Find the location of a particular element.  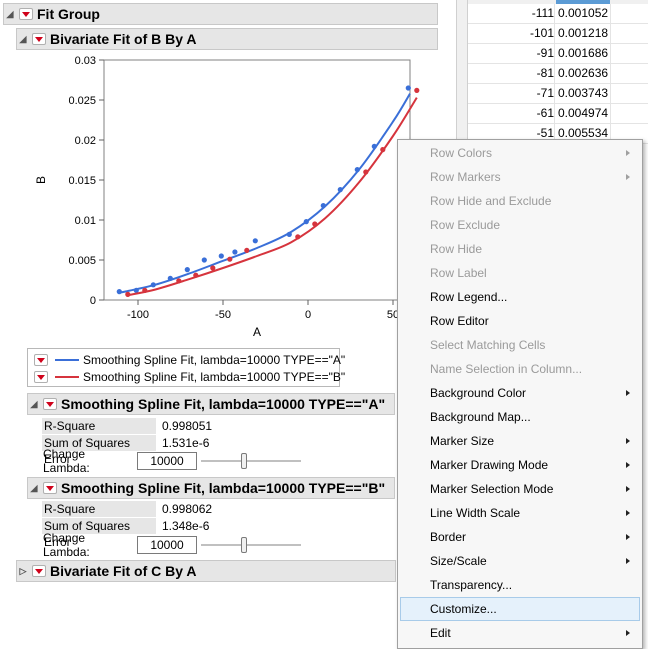

x-tick-label: 0 is located at coordinates (308, 315).